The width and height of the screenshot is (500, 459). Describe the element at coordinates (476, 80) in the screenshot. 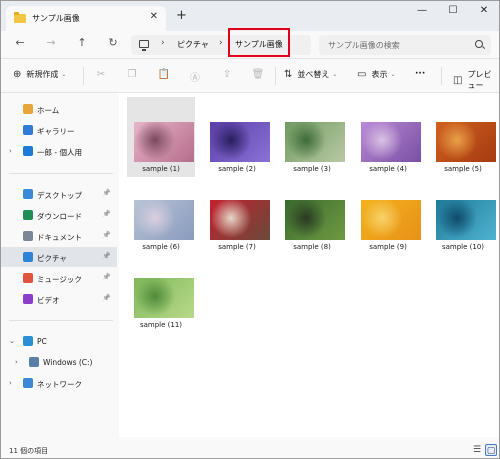

I see `preview-pane-button: ◫ プレビュー` at that location.